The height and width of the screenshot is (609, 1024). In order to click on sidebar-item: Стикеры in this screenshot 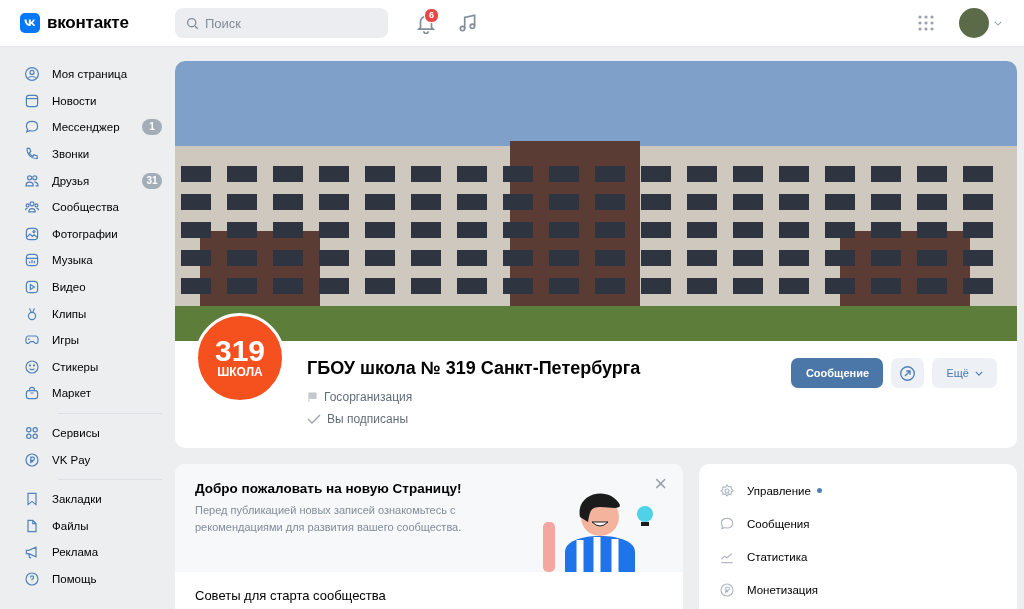, I will do `click(93, 367)`.